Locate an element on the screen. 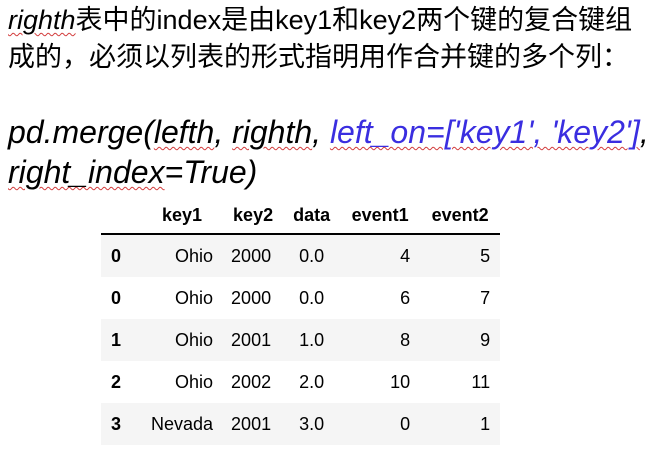 This screenshot has width=665, height=456. header-row: key1 key2 data event1 event2 is located at coordinates (301, 216).